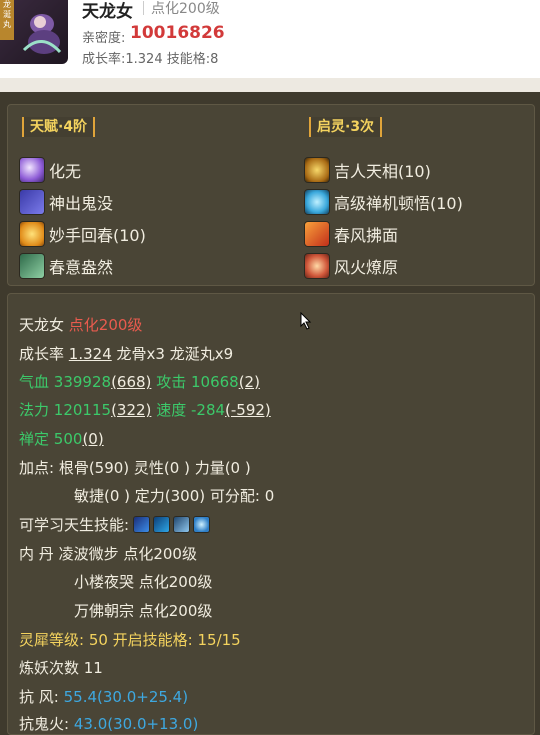 The image size is (540, 735). What do you see at coordinates (81, 203) in the screenshot?
I see `talent-label: 神出鬼没` at bounding box center [81, 203].